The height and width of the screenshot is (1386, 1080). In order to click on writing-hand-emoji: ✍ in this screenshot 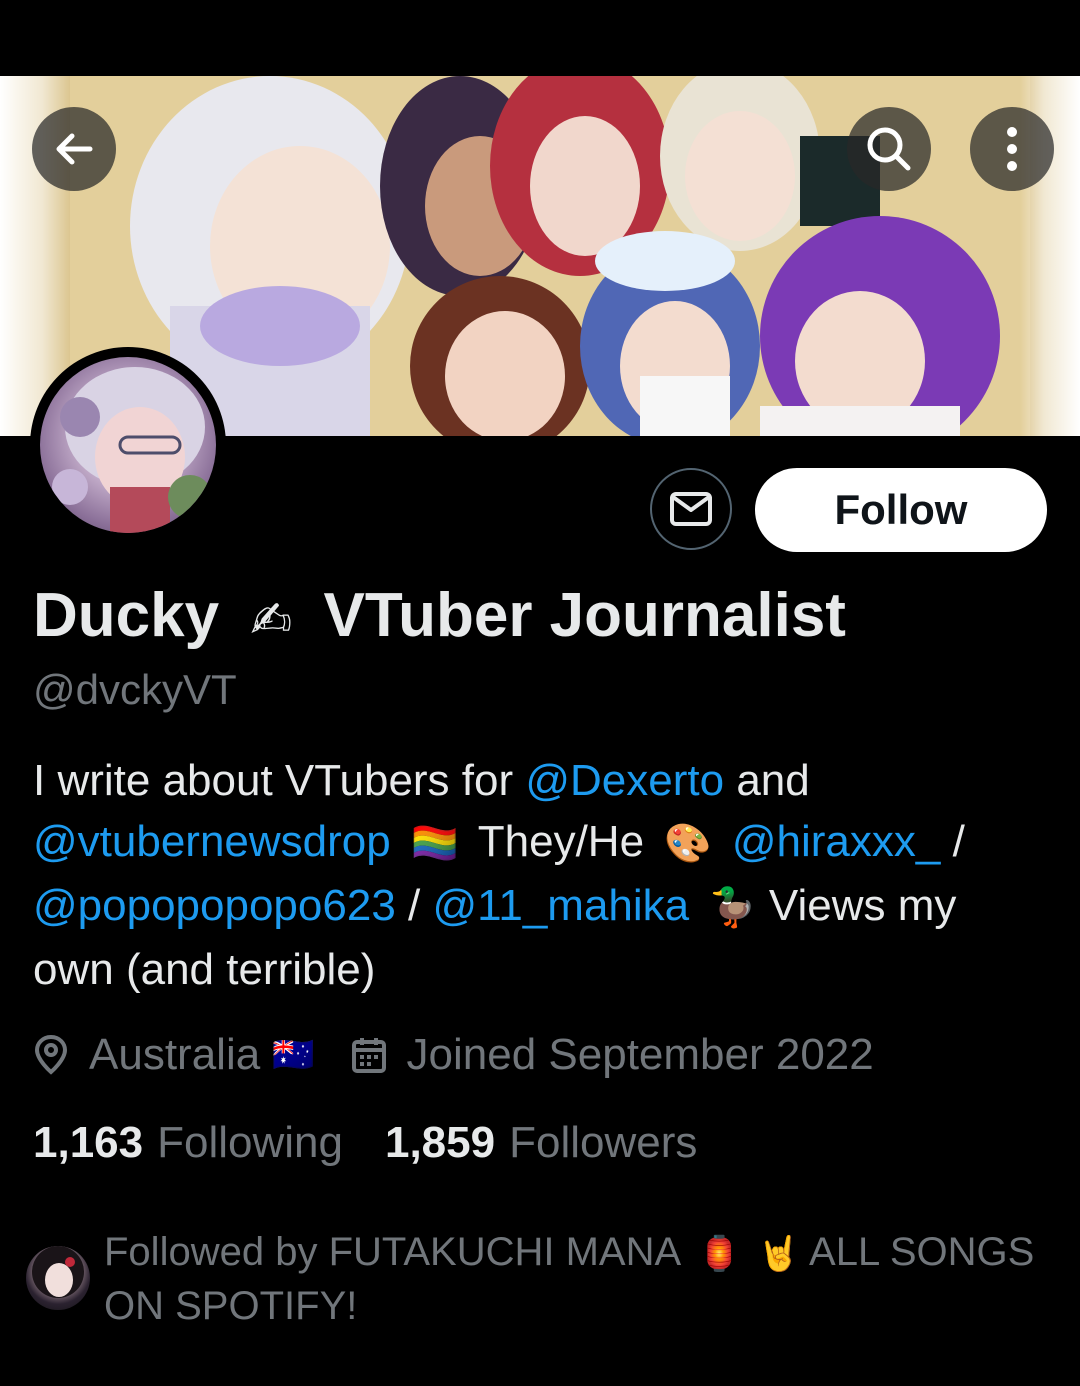, I will do `click(271, 619)`.